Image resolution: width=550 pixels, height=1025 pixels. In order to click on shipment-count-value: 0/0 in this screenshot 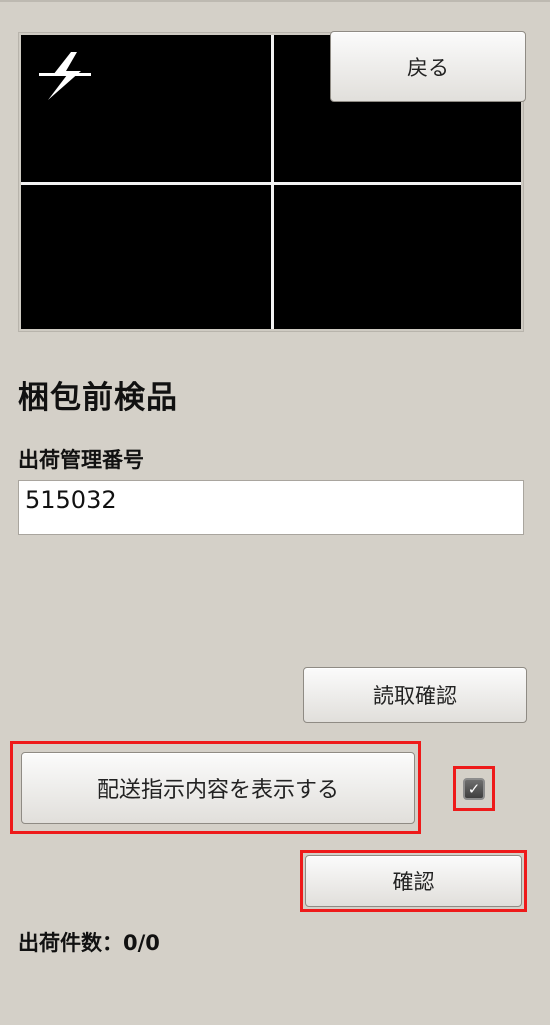, I will do `click(141, 943)`.